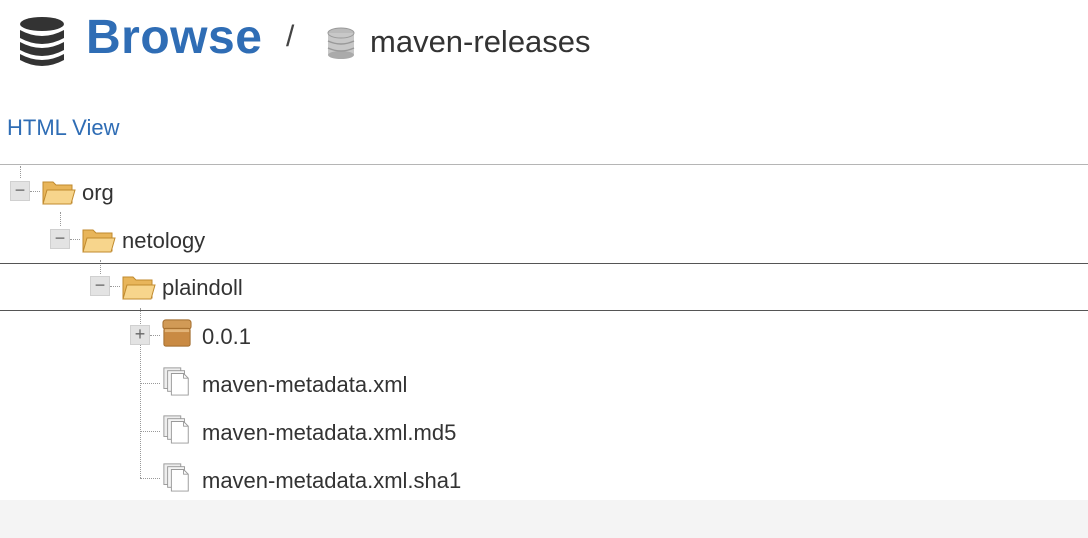 The image size is (1088, 538). I want to click on tree-node-version: + 0.0.1, so click(544, 336).